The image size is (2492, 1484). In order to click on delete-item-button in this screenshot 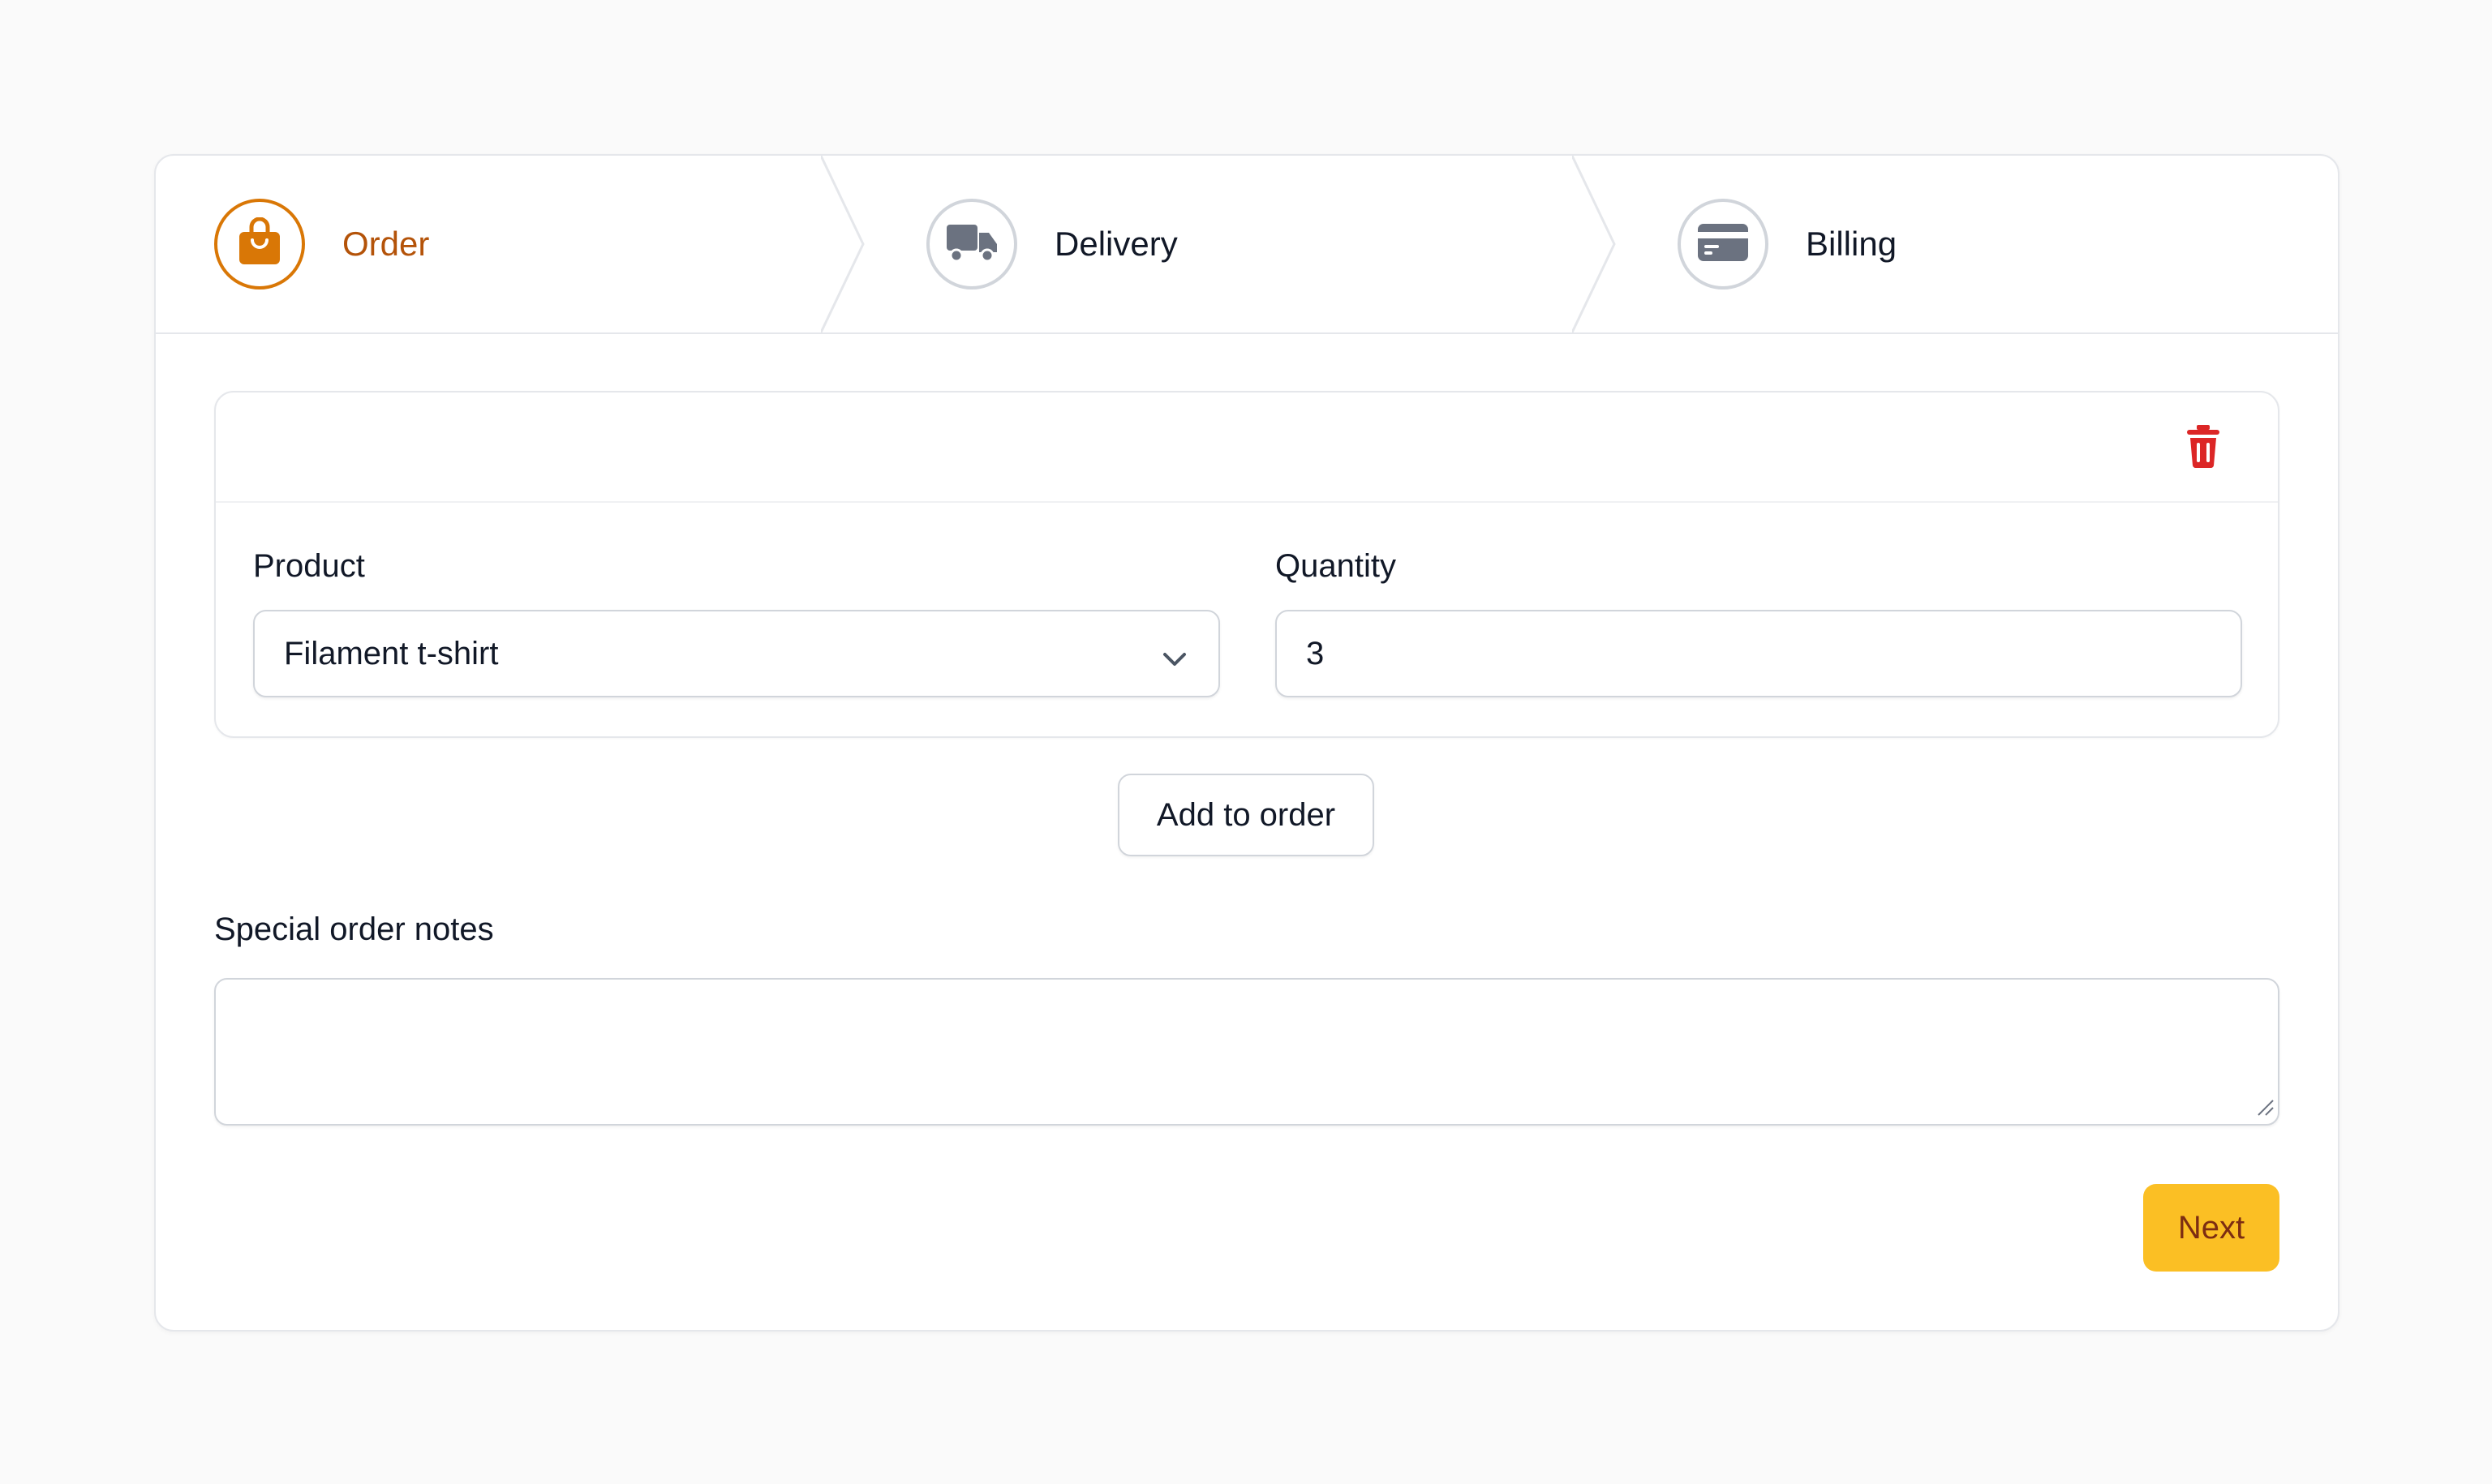, I will do `click(2203, 448)`.